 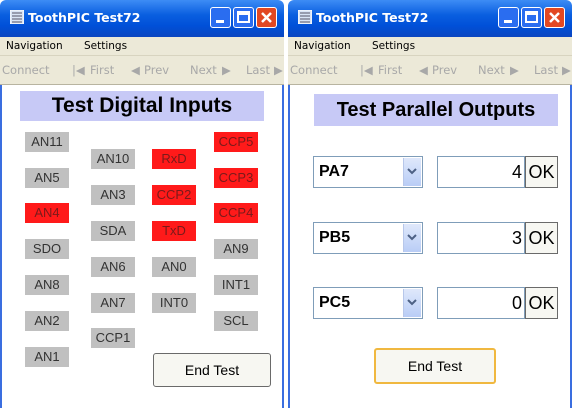 I want to click on output-value-field: 4, so click(x=481, y=172).